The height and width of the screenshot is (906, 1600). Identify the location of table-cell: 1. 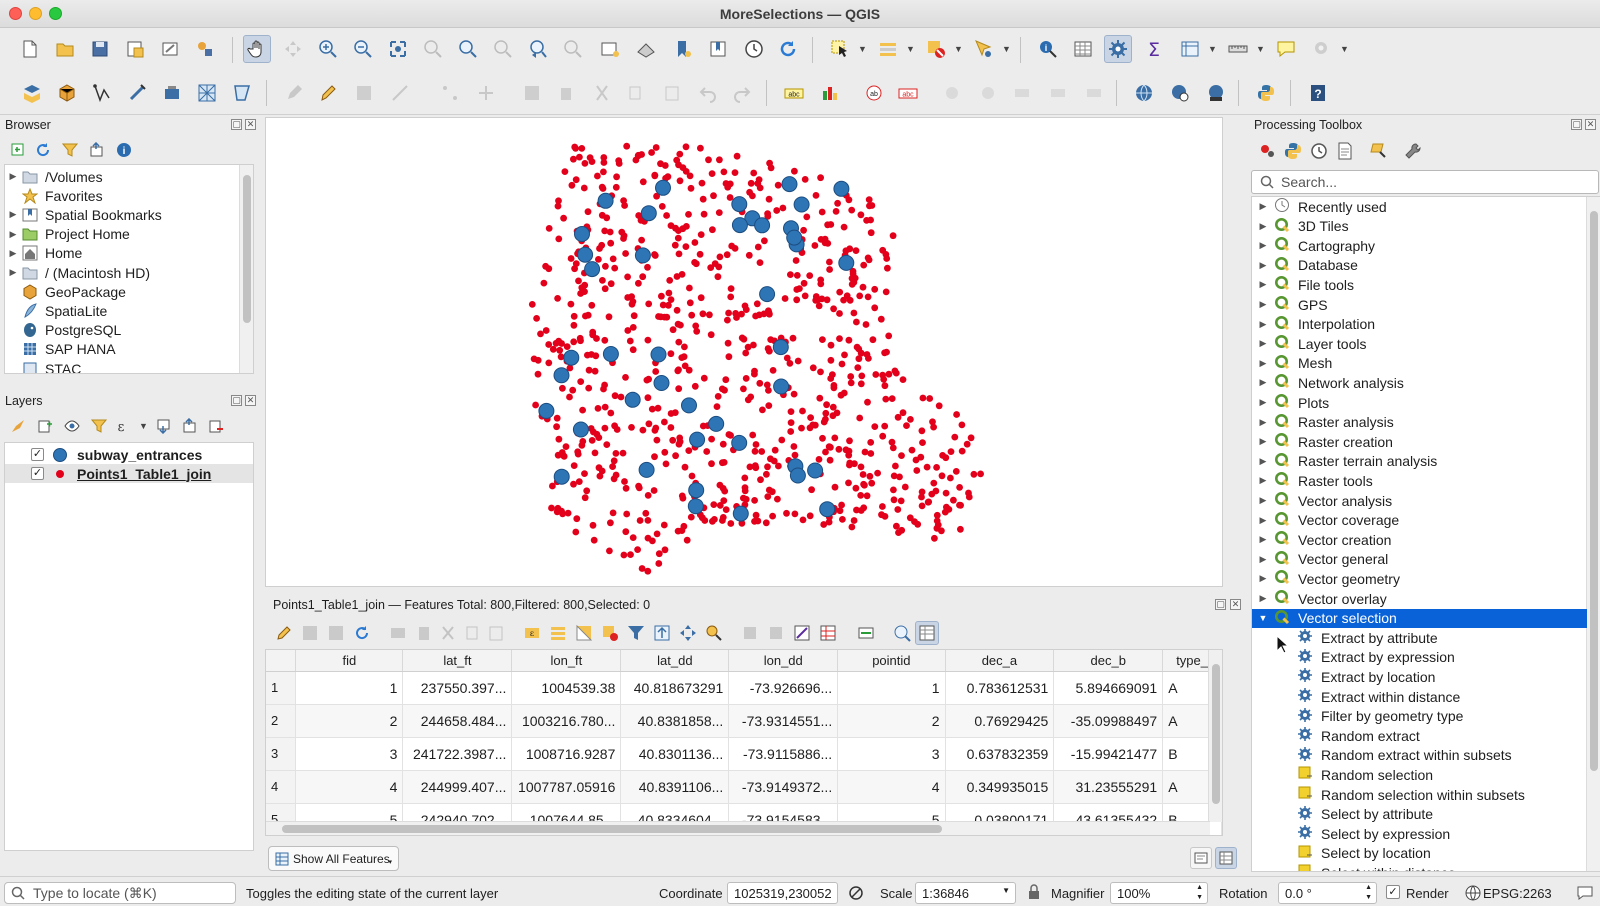
(349, 688).